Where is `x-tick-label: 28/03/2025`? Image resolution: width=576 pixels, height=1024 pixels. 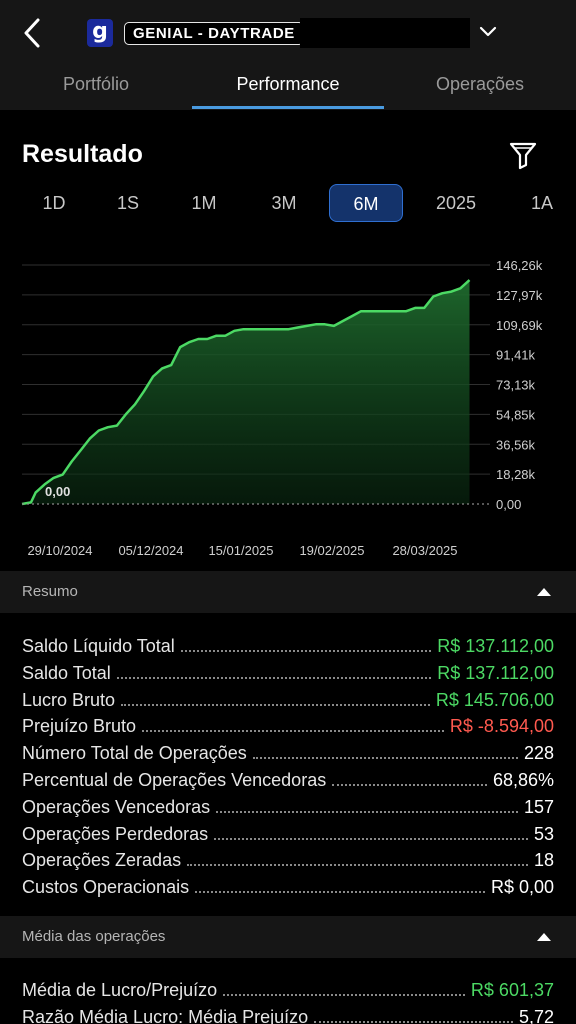
x-tick-label: 28/03/2025 is located at coordinates (424, 550).